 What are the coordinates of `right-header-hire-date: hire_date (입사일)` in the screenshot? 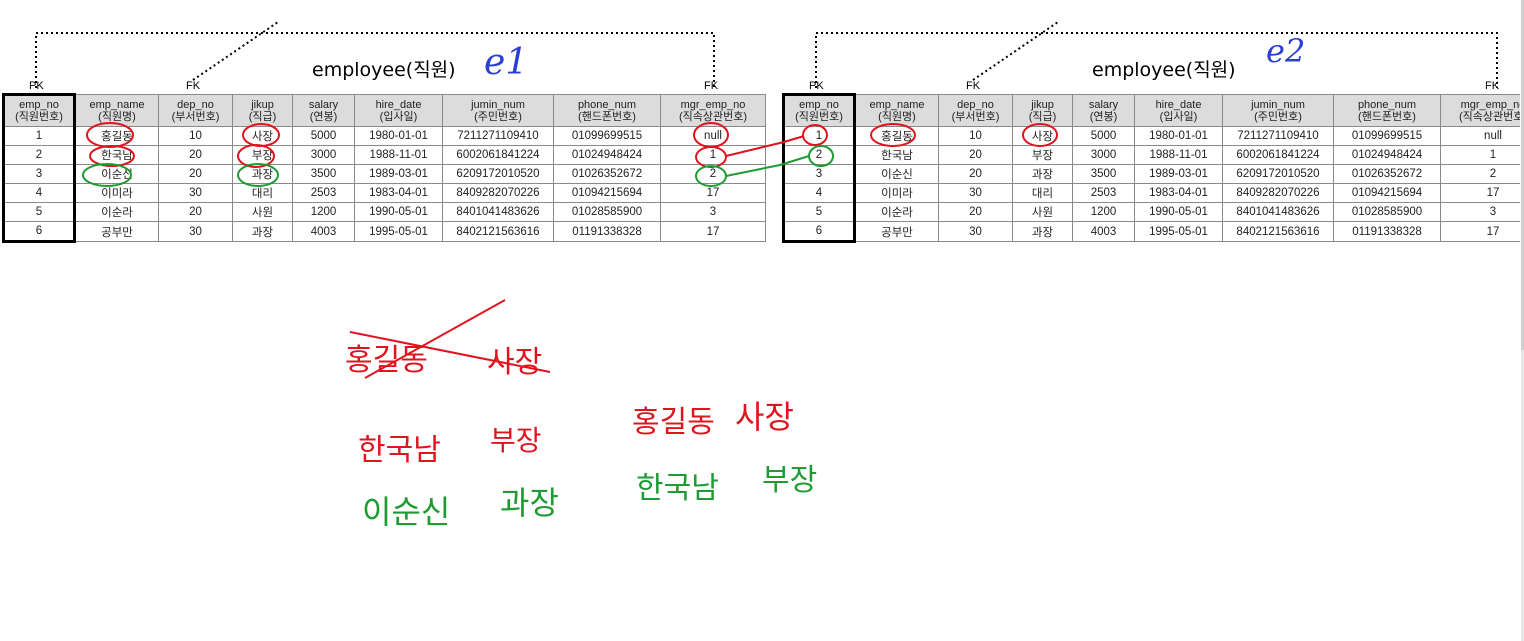 It's located at (1178, 110).